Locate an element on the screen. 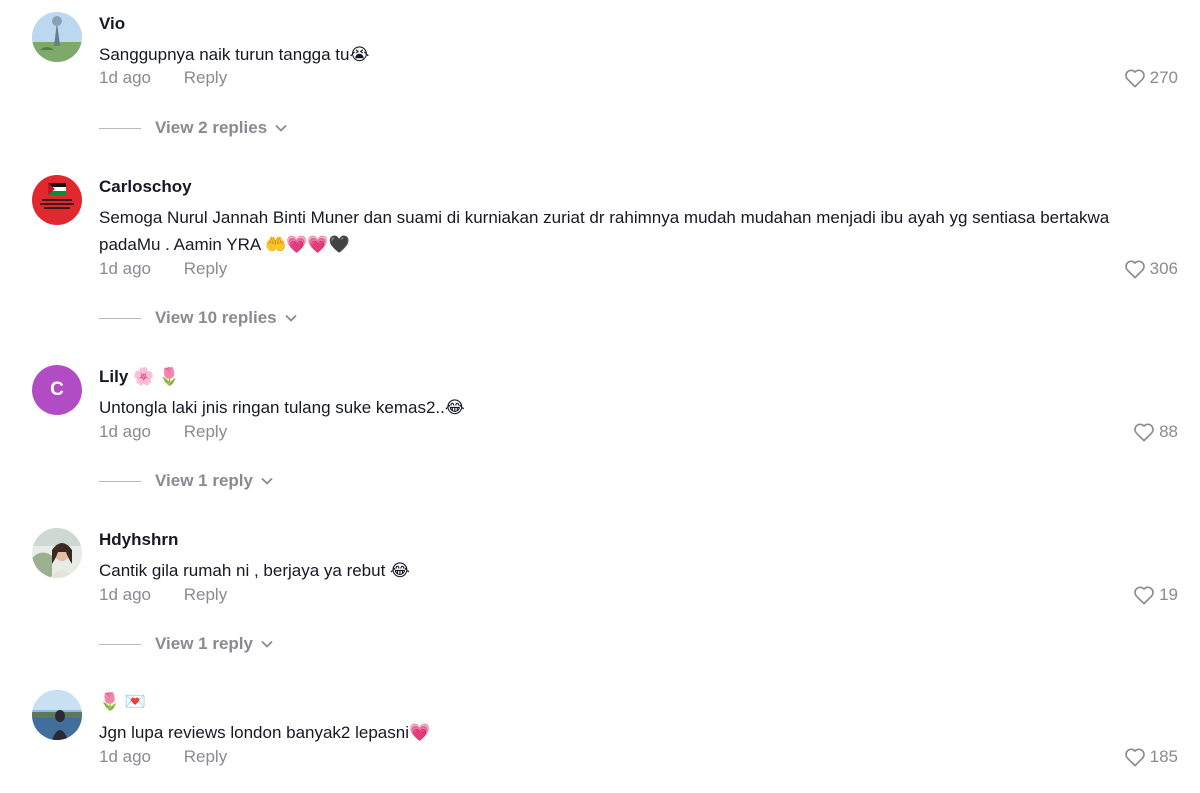 This screenshot has width=1200, height=793. view-replies-button: View 10 replies is located at coordinates (198, 318).